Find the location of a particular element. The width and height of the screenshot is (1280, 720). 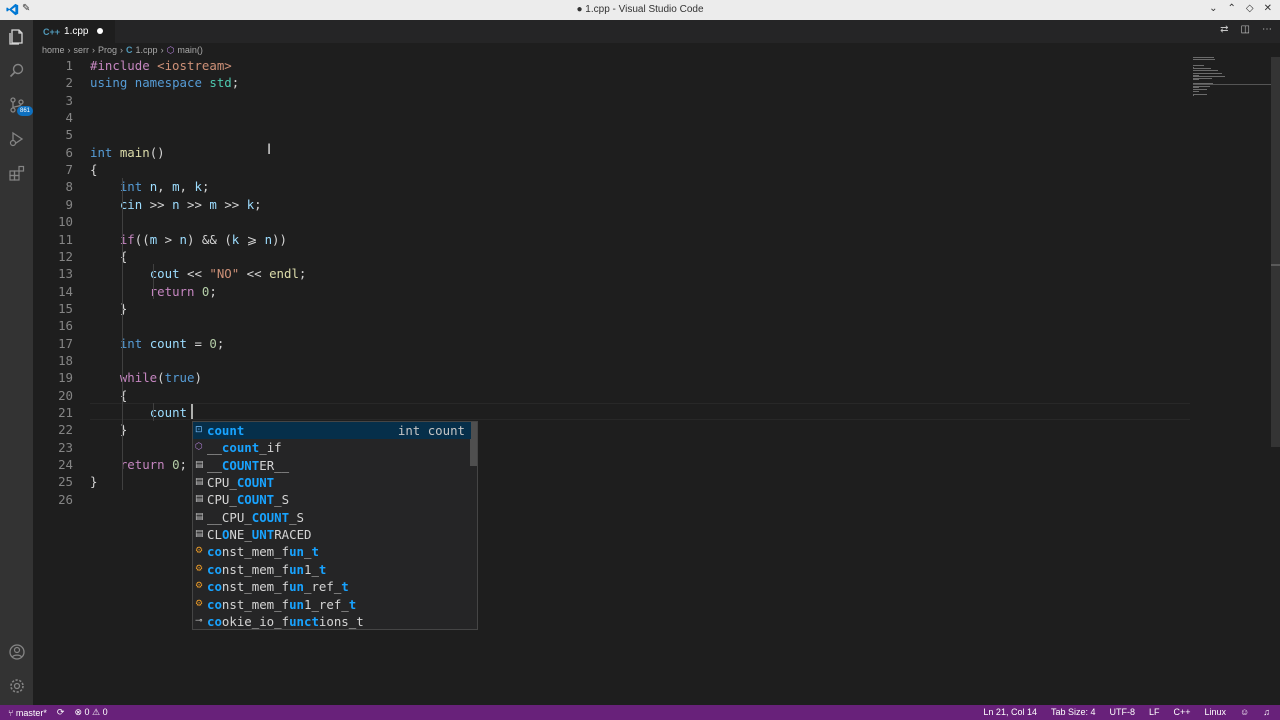

suggest-item: ▤ CPU_COUNT is located at coordinates (332, 482).